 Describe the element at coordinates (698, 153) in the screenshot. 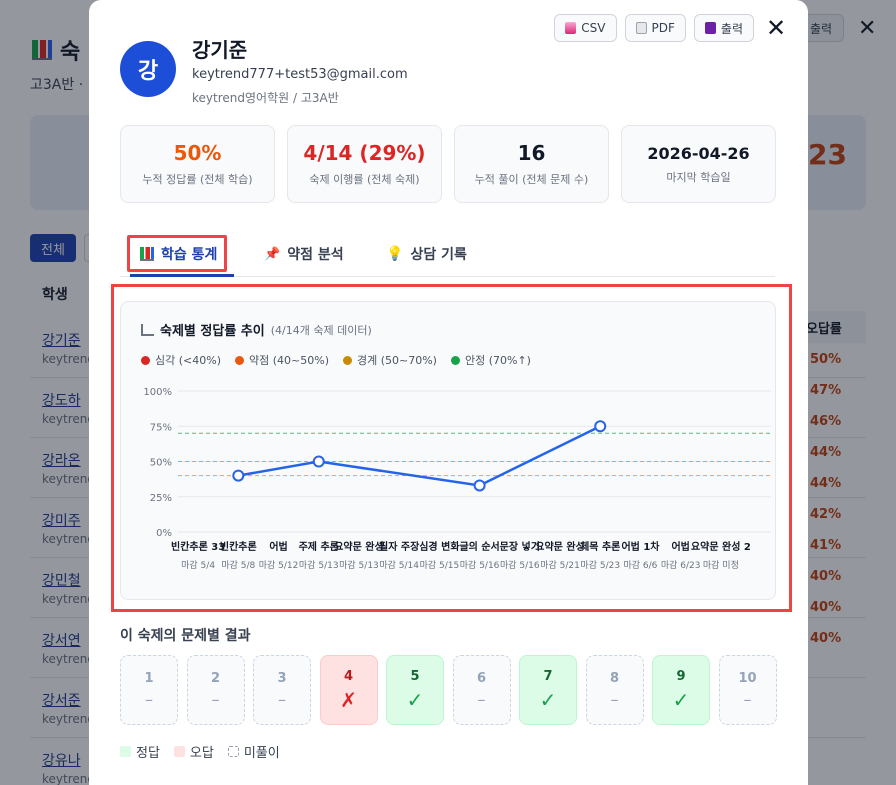

I see `stat-value: 2026-04-26` at that location.